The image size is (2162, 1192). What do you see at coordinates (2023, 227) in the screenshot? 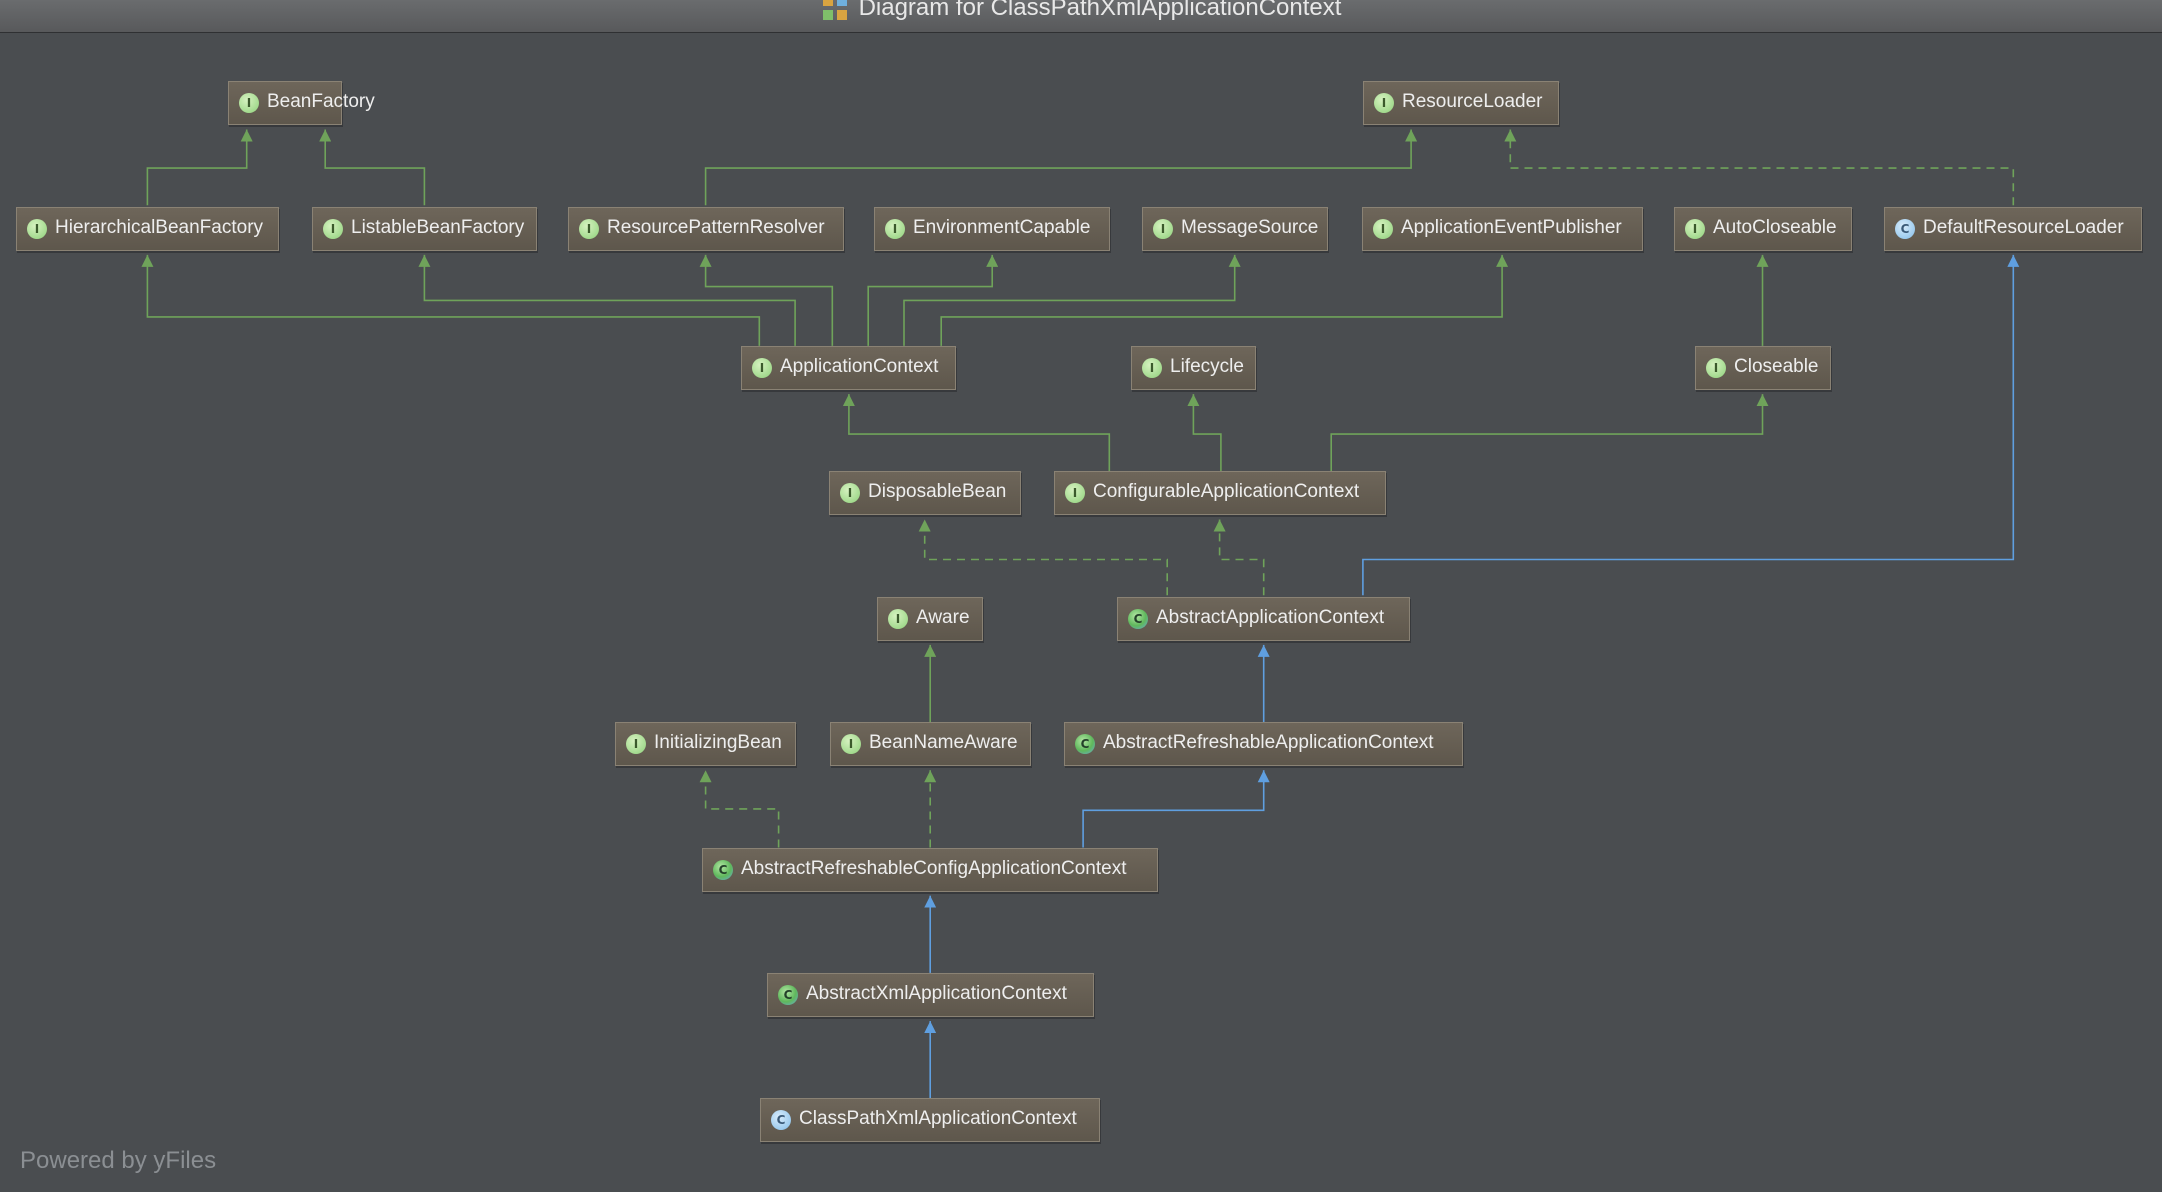
I see `node-label: DefaultResourceLoader` at bounding box center [2023, 227].